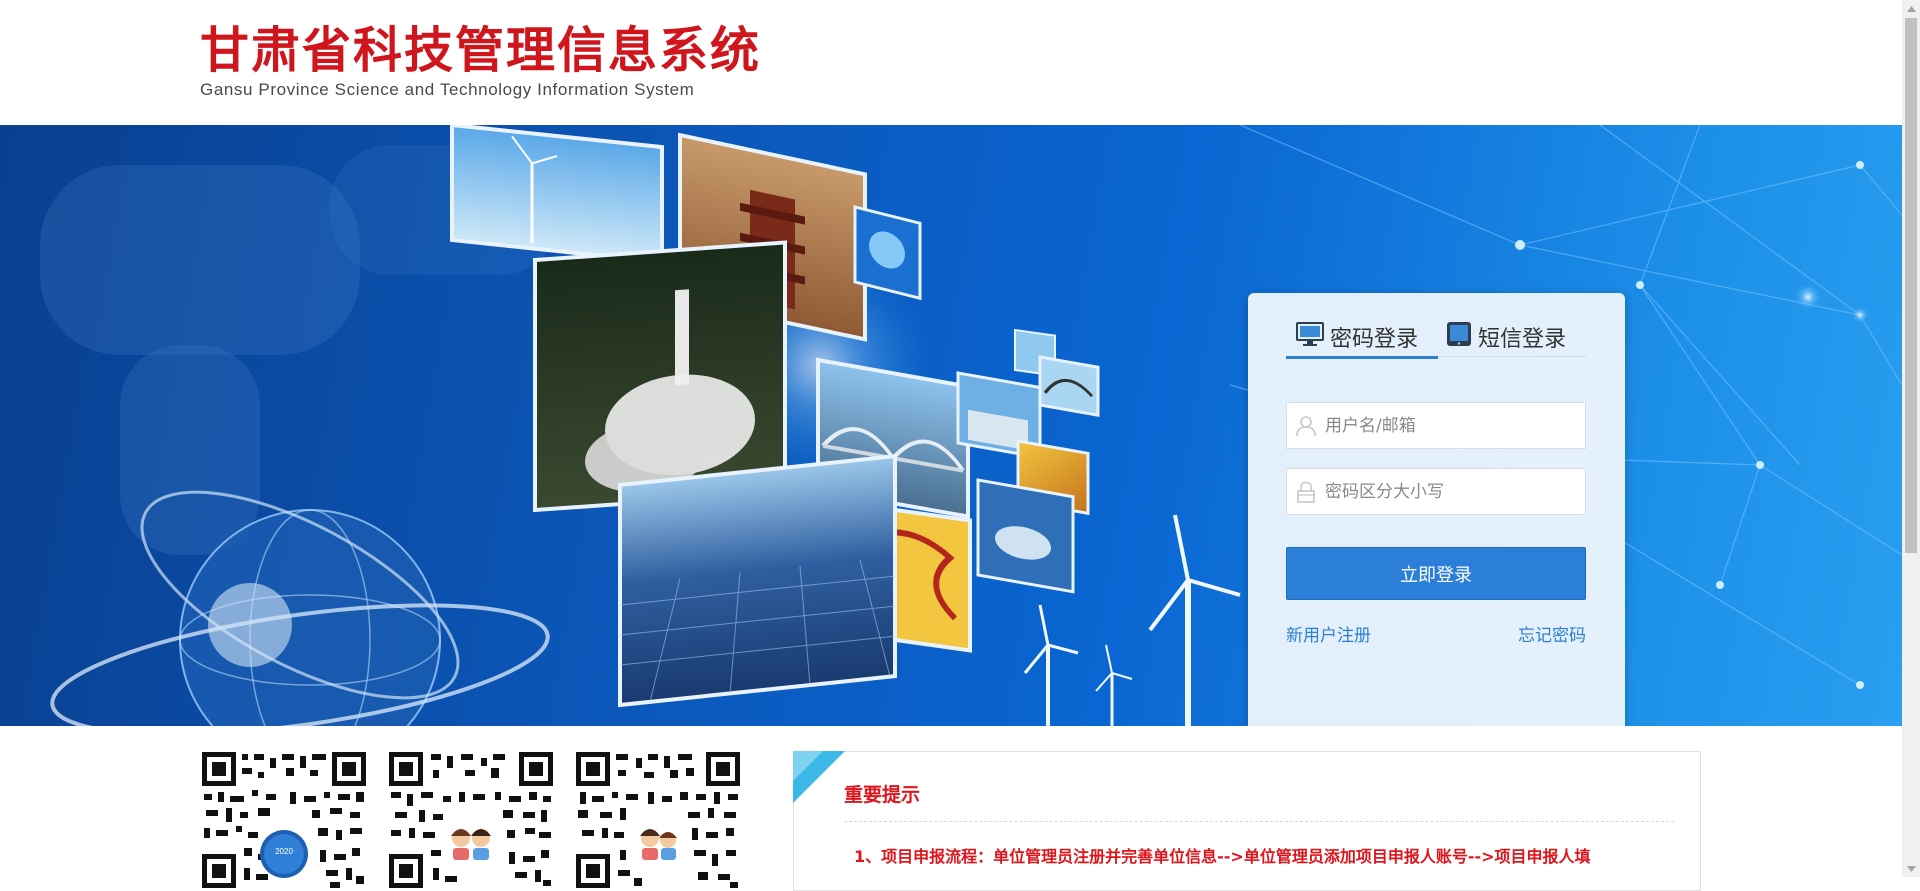 The image size is (1920, 891). I want to click on password-field, so click(1436, 491).